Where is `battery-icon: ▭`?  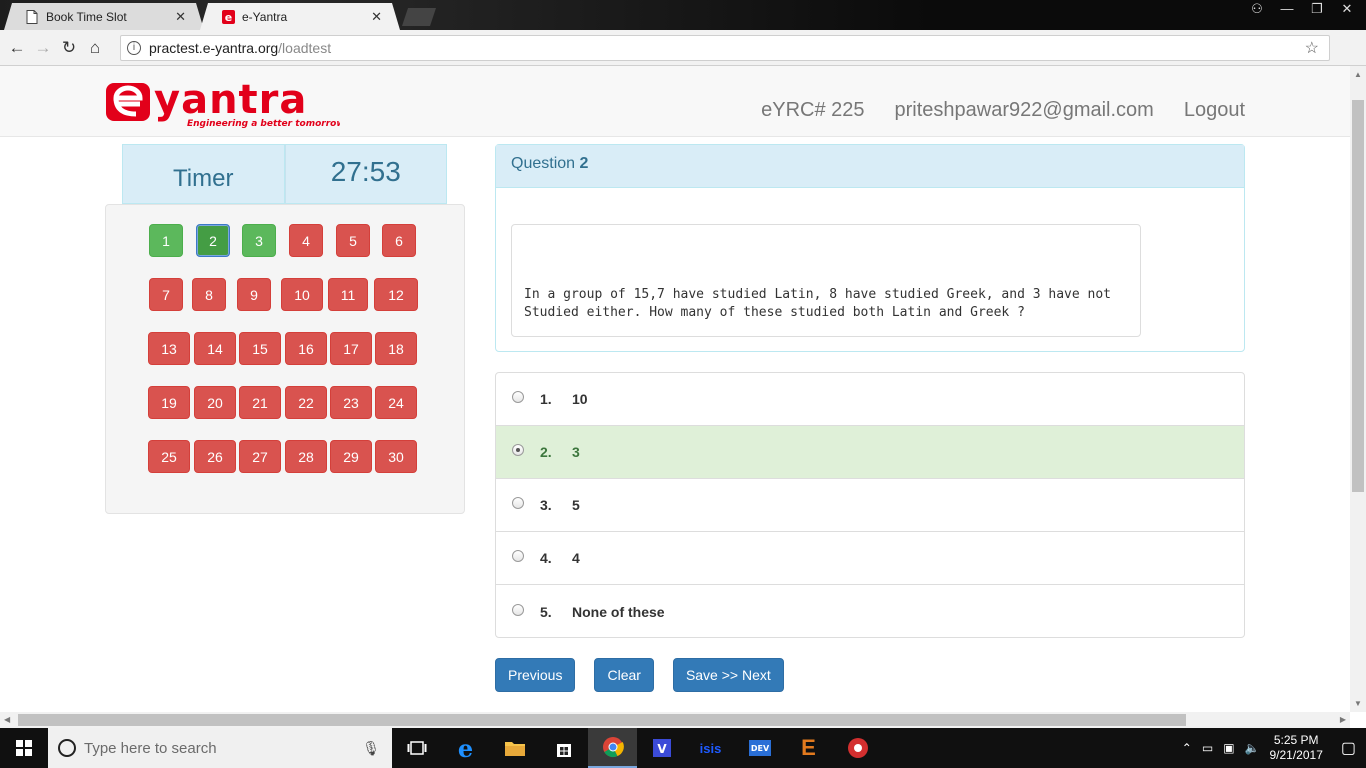
battery-icon: ▭ is located at coordinates (1207, 748).